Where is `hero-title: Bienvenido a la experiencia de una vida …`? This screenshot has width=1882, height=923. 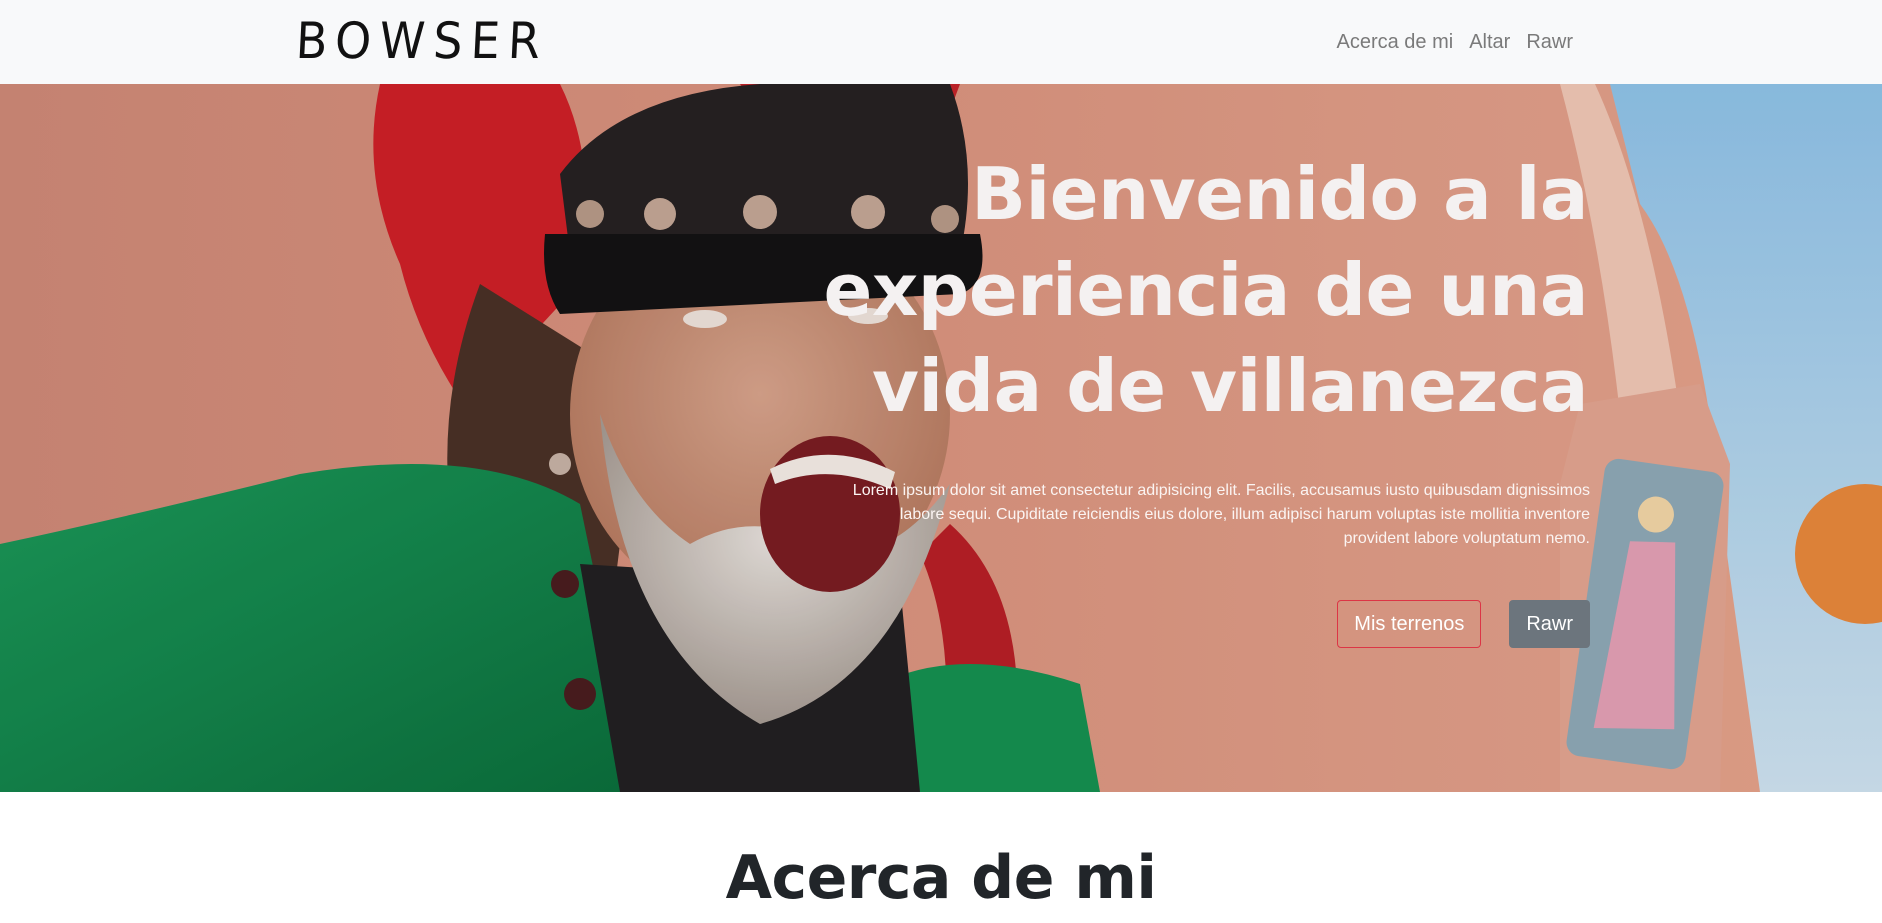 hero-title: Bienvenido a la experiencia de una vida … is located at coordinates (1198, 290).